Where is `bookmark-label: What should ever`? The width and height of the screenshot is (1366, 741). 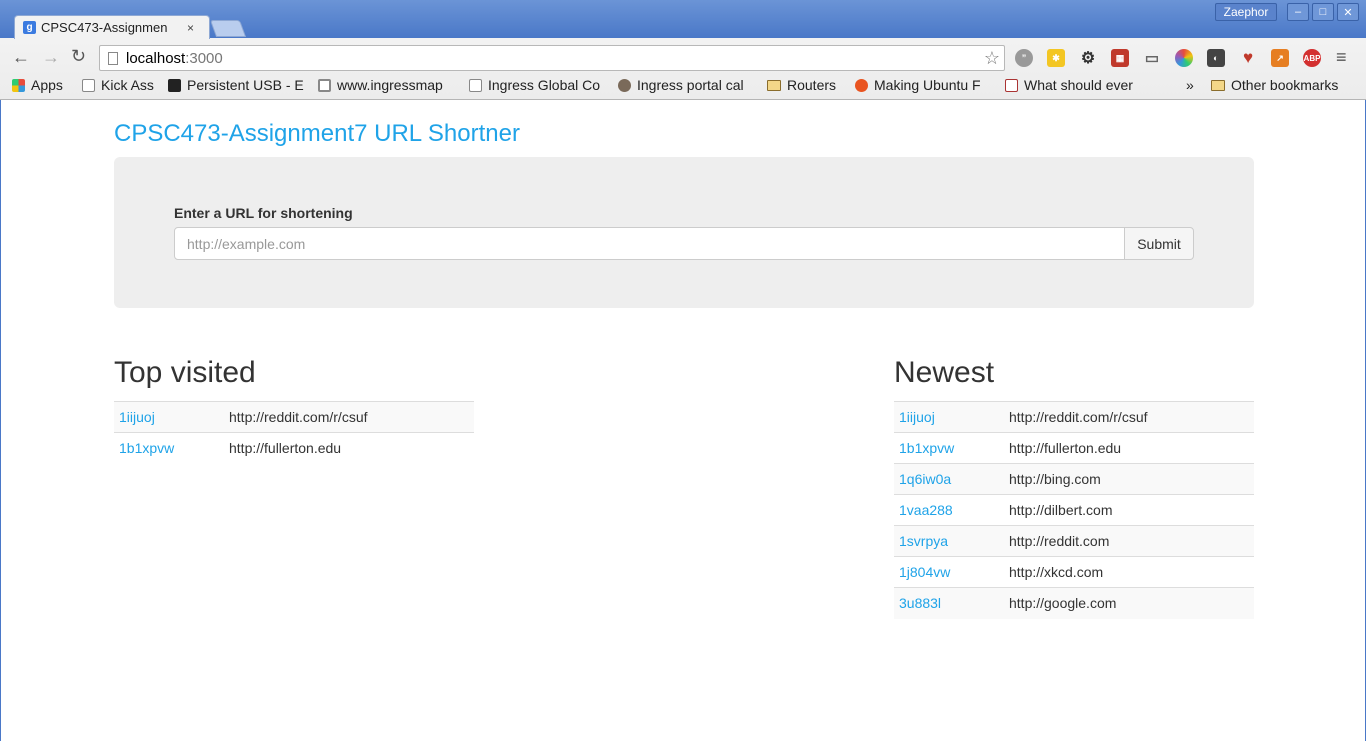
bookmark-label: What should ever is located at coordinates (1078, 85).